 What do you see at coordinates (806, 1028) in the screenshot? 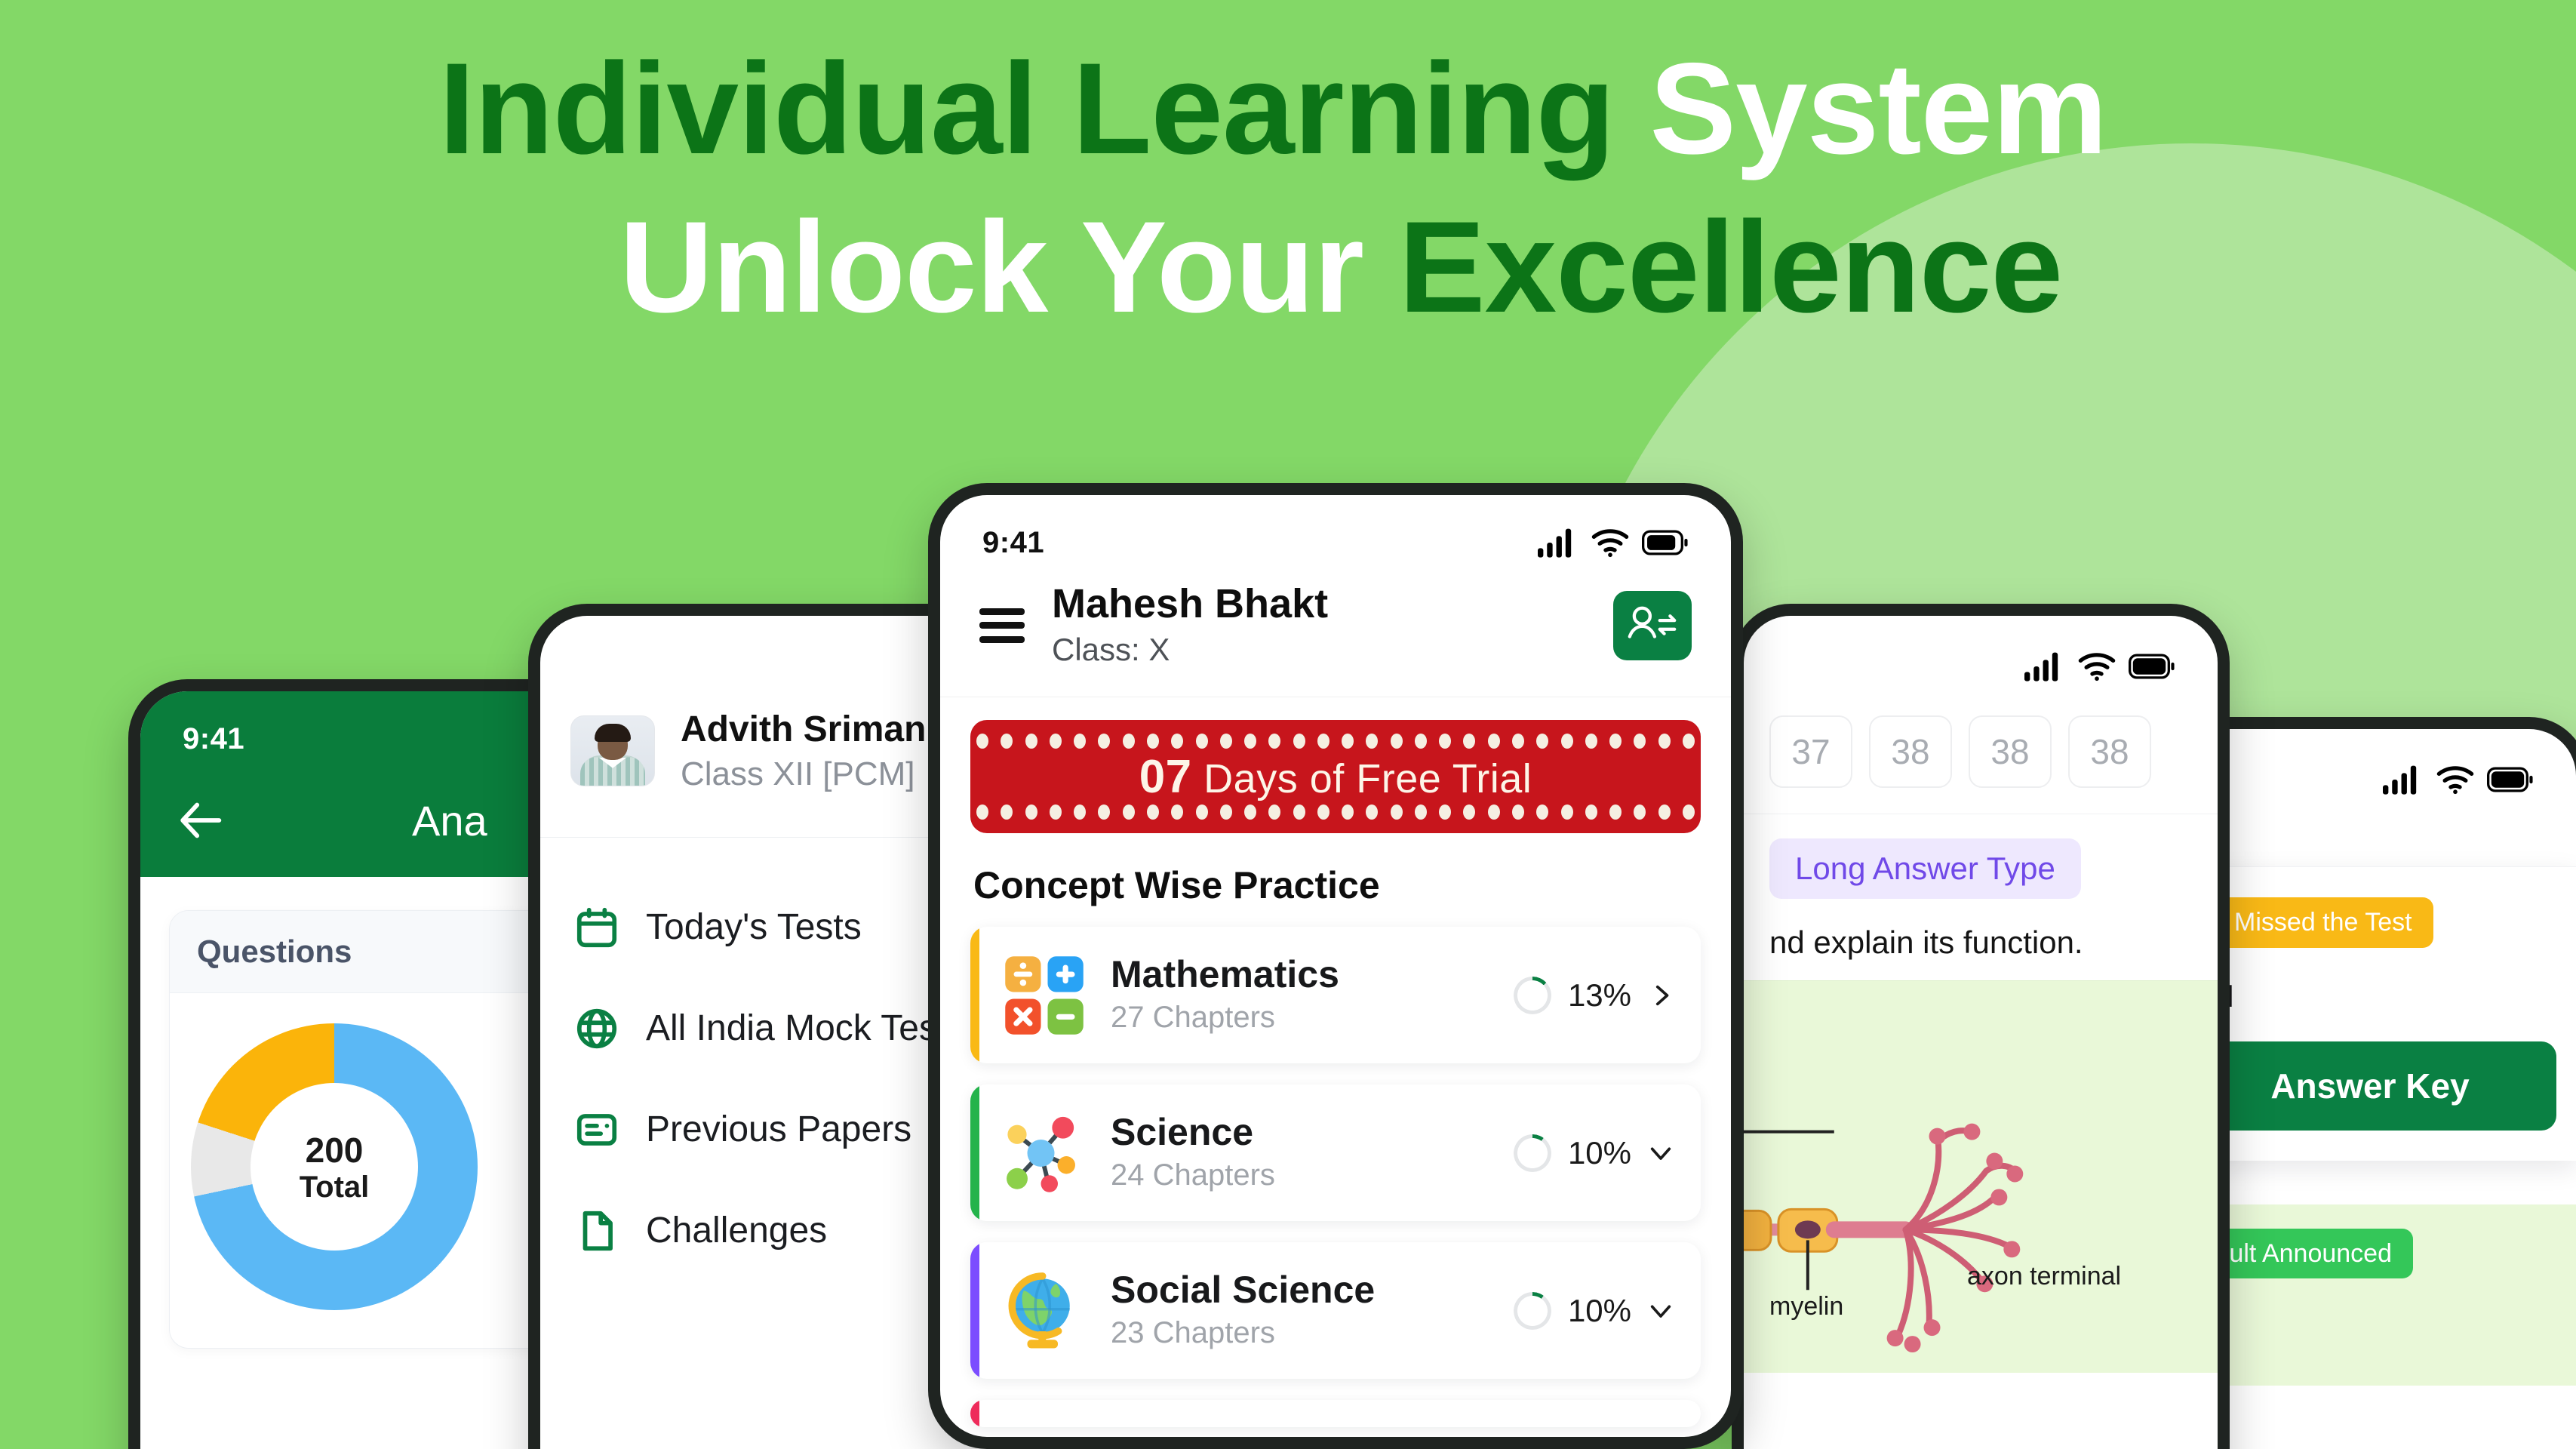
I see `sidebar-item-label: All India Mock Tests` at bounding box center [806, 1028].